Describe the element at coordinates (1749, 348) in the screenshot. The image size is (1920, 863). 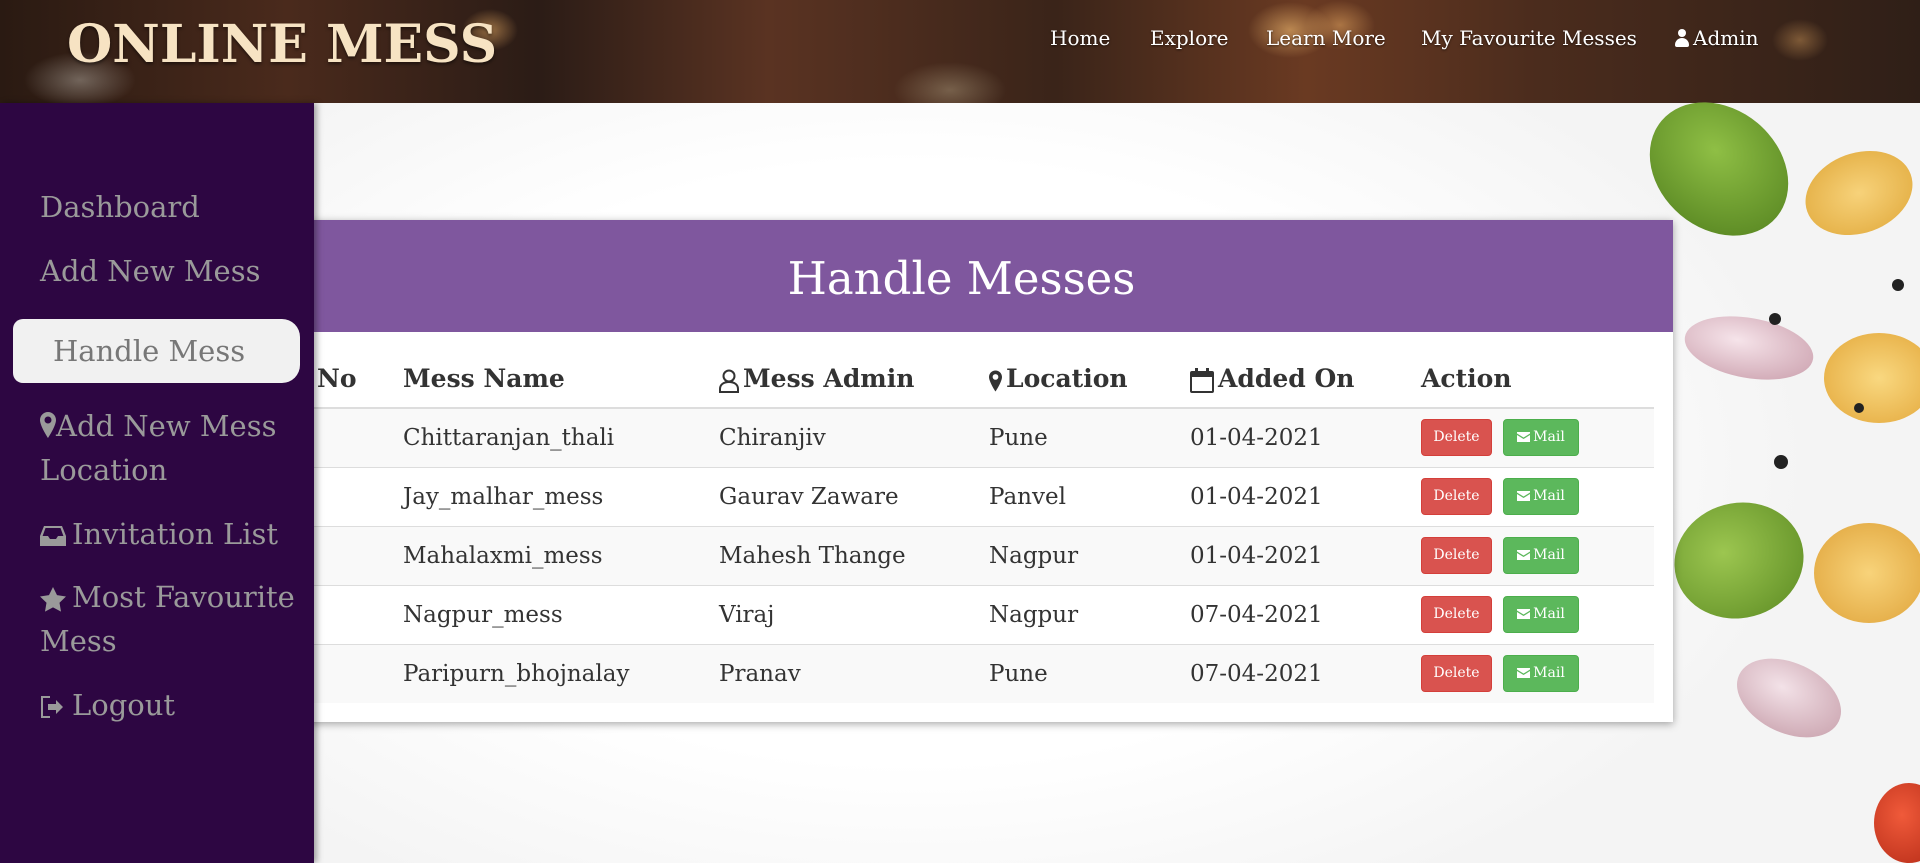
I see `garlic-decoration` at that location.